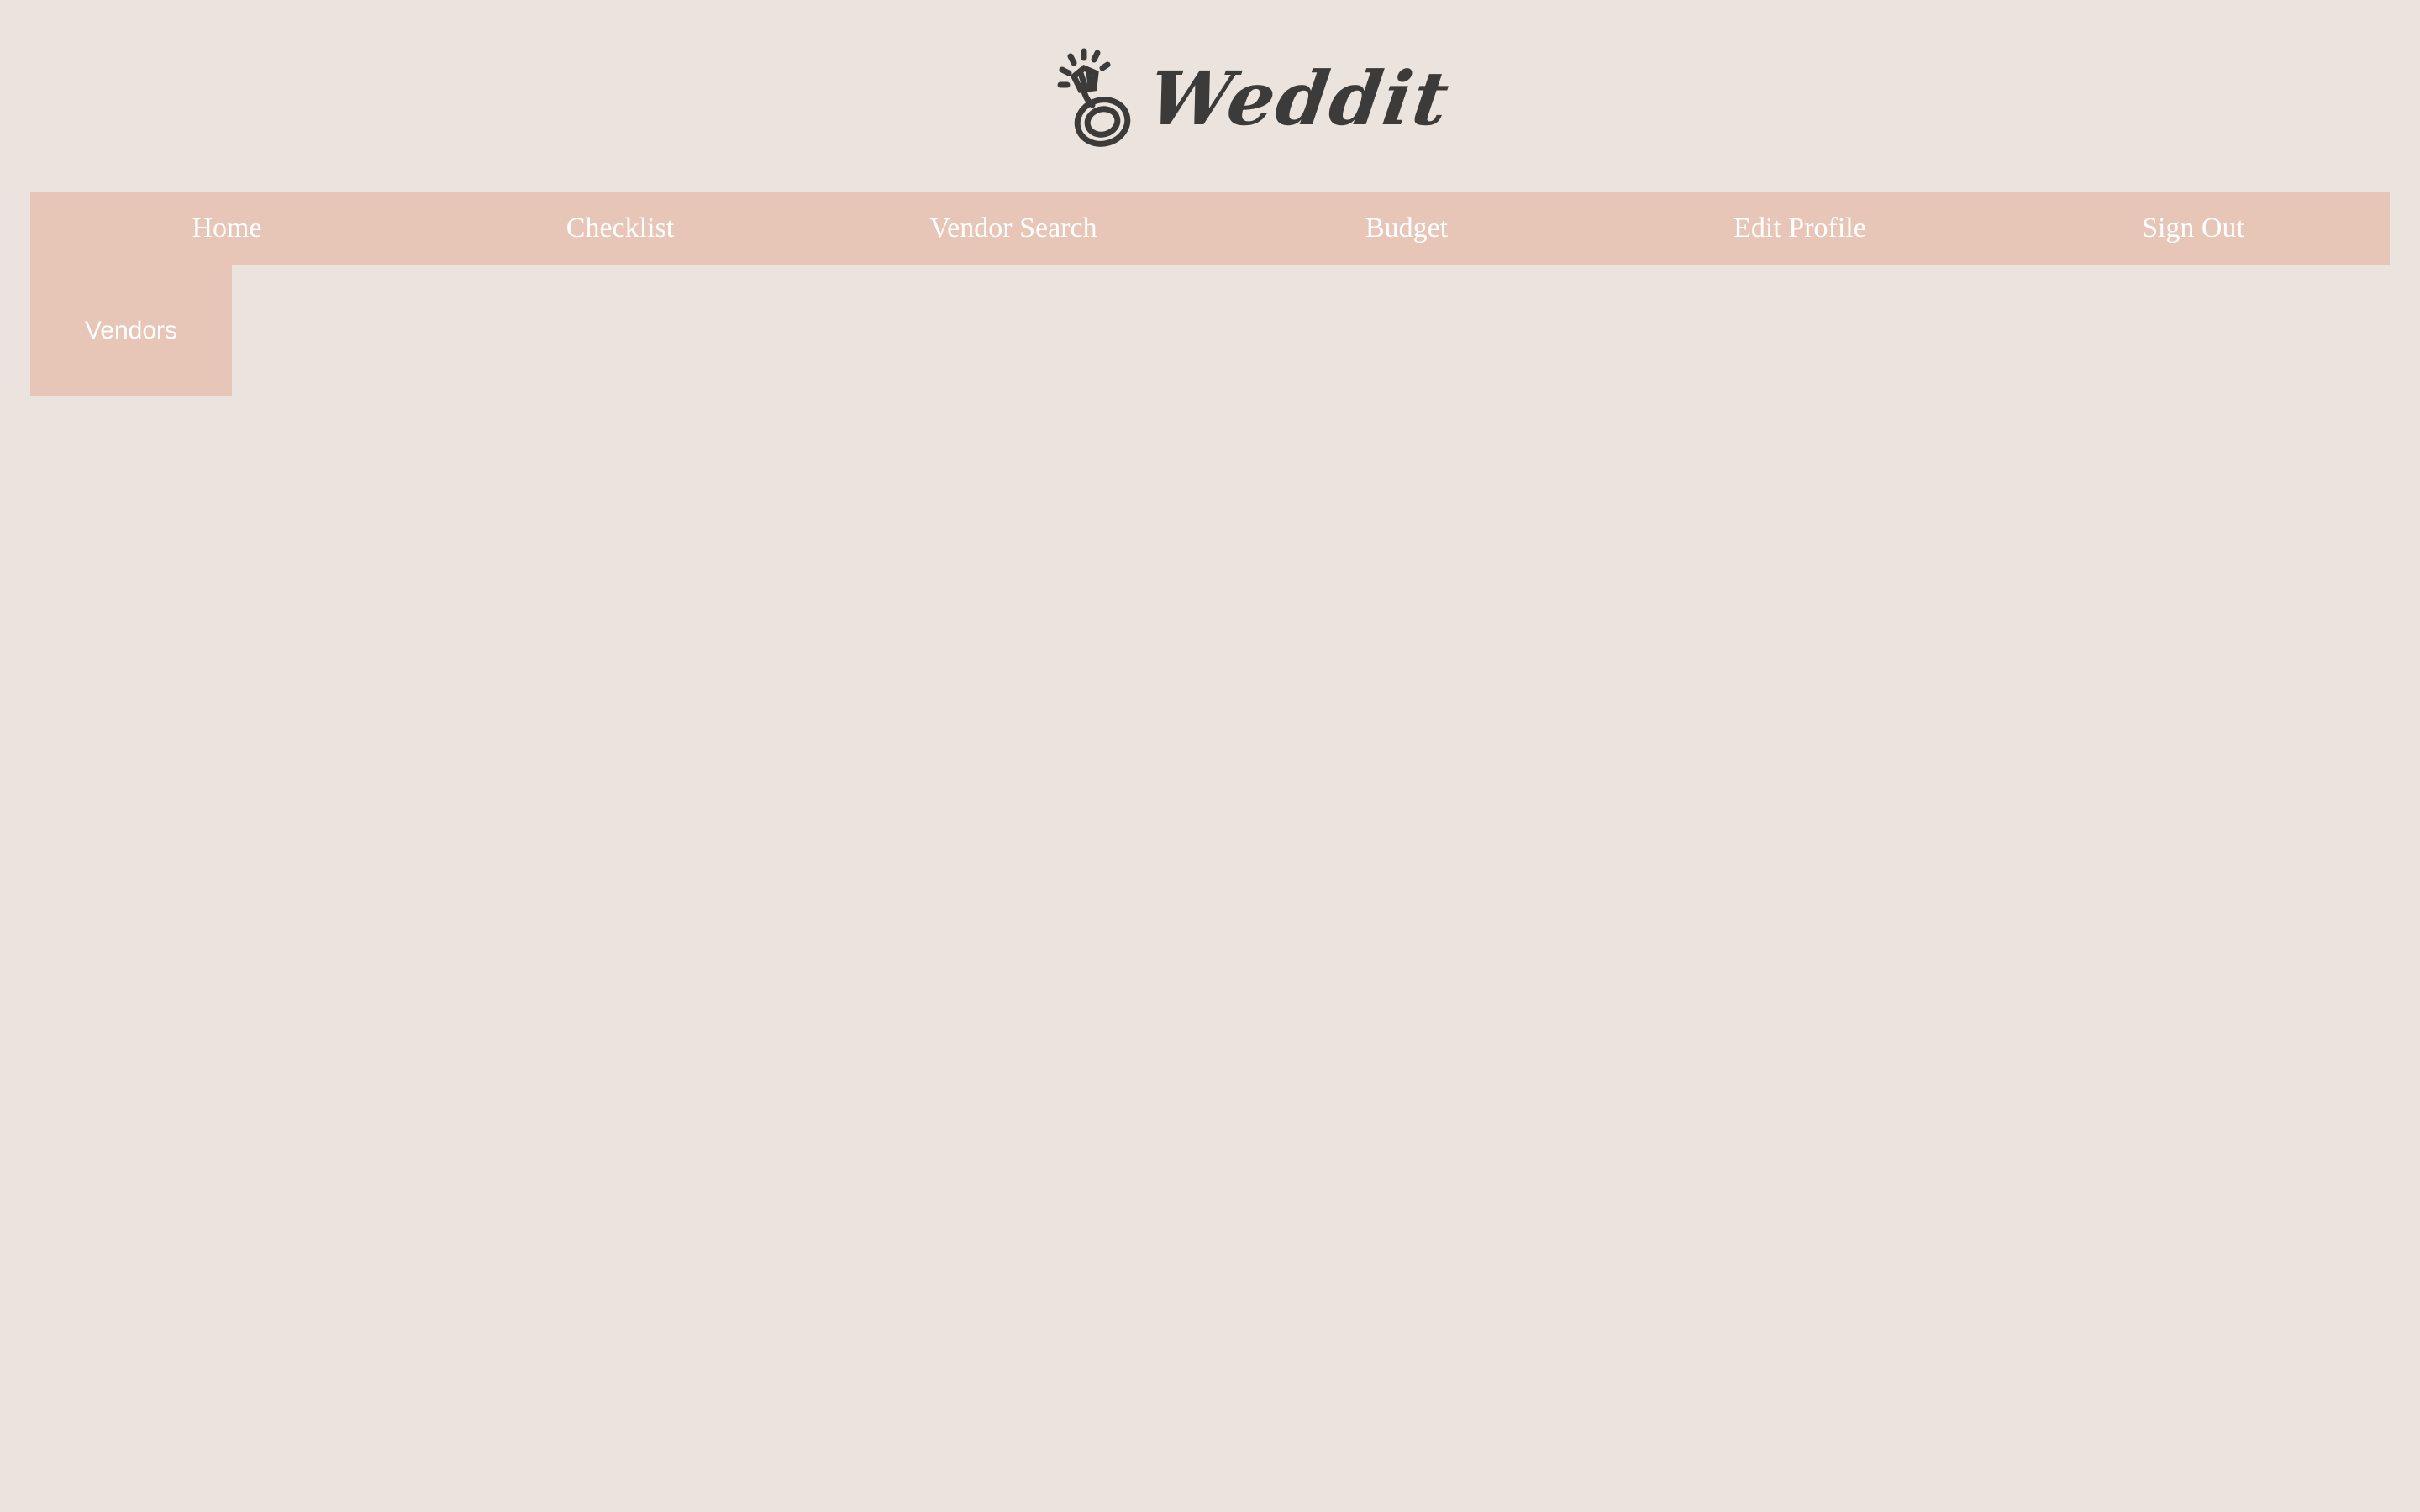 The image size is (2420, 1512). I want to click on nav-item-edit-profile: Edit Profile, so click(1800, 228).